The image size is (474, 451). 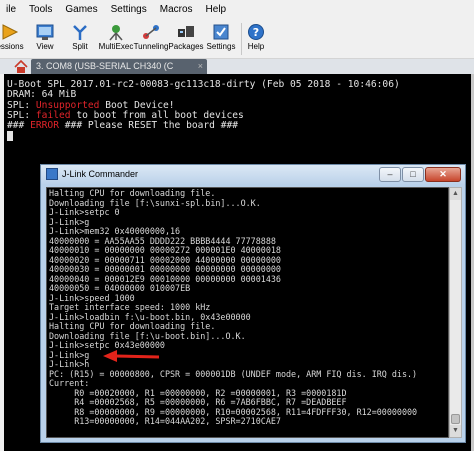 I want to click on annotation-arrow-icon, so click(x=131, y=356).